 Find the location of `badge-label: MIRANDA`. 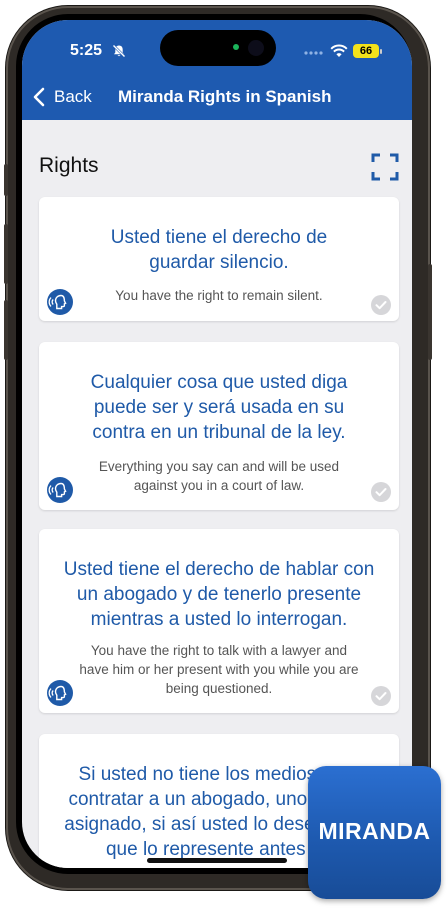

badge-label: MIRANDA is located at coordinates (374, 831).